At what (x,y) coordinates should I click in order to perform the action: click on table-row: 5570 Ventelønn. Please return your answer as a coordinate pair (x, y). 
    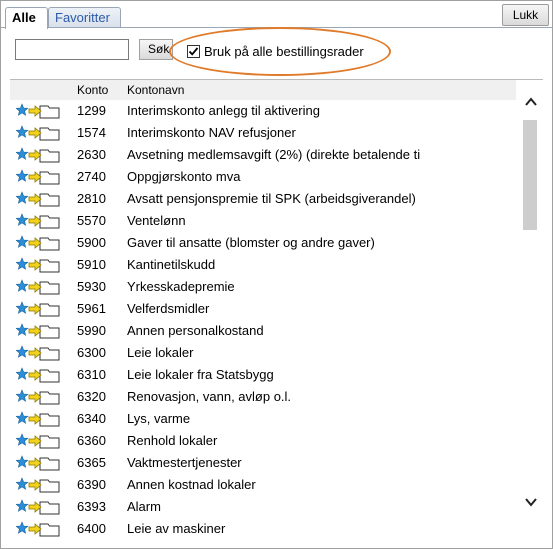
    Looking at the image, I should click on (265, 221).